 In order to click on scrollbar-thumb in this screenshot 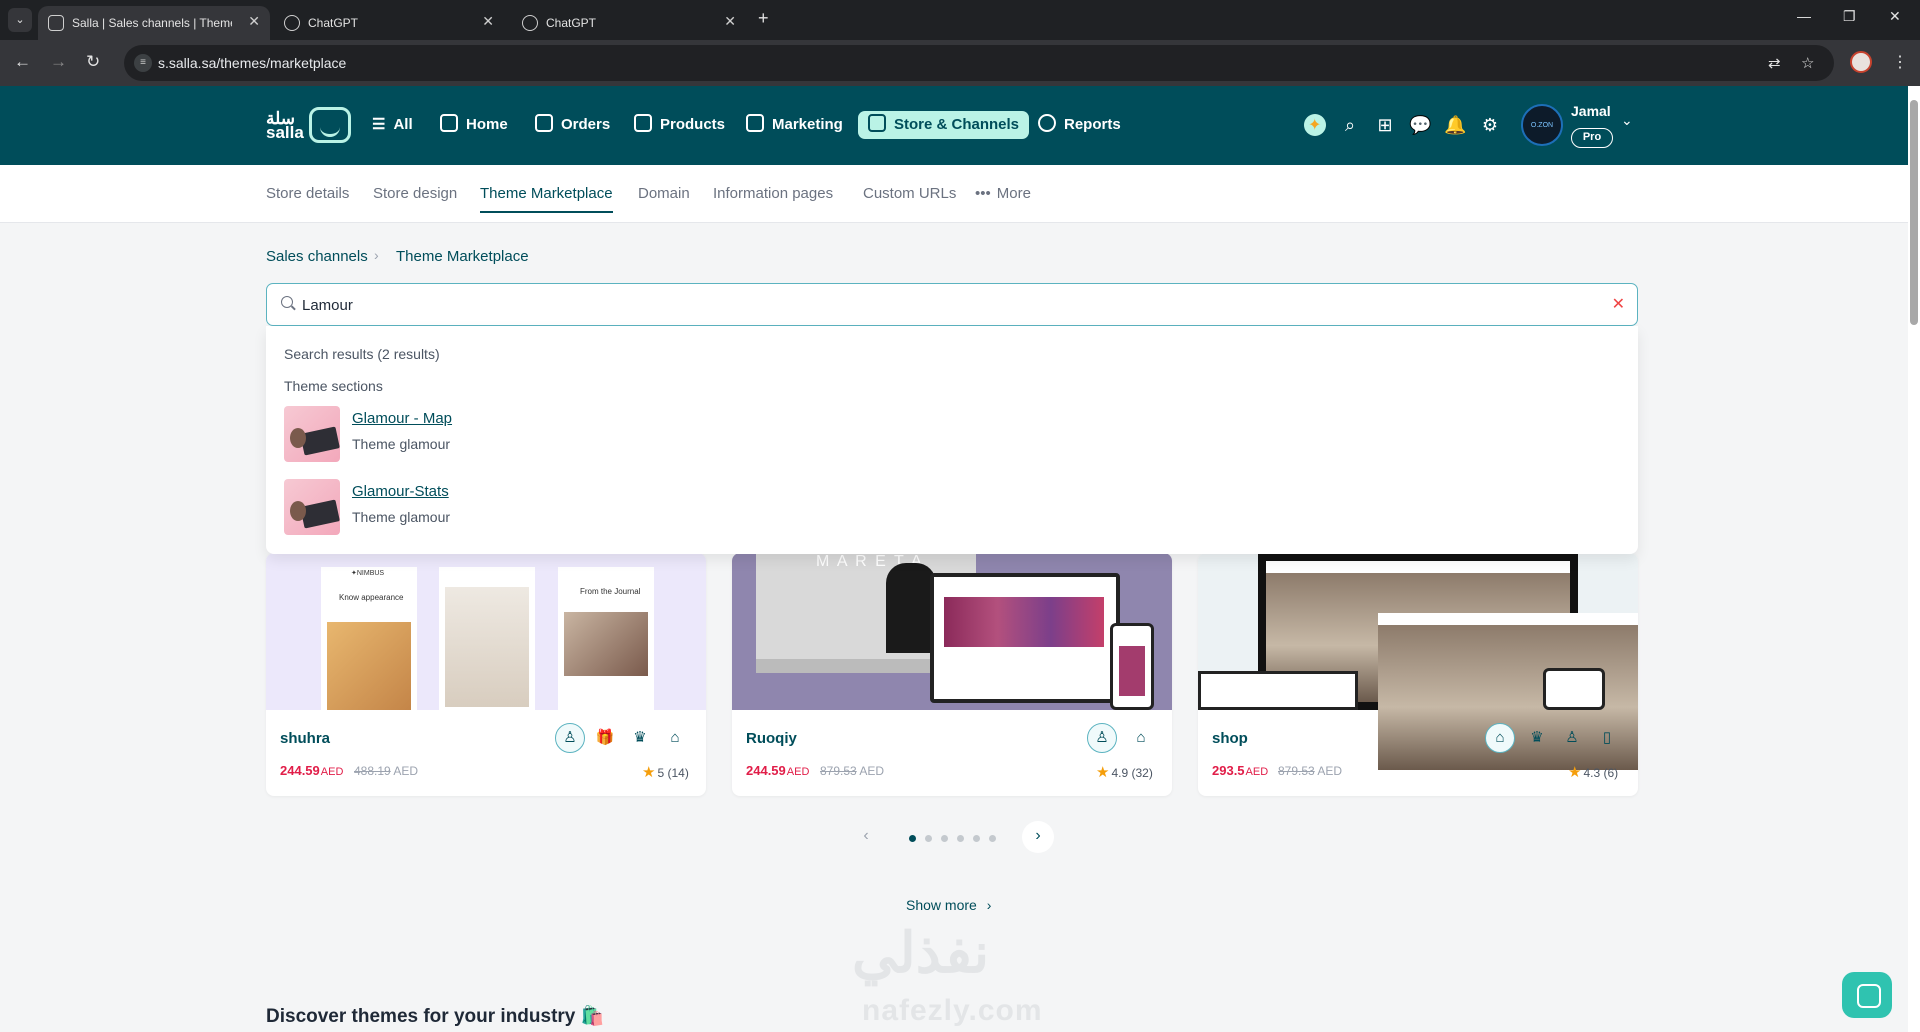, I will do `click(1914, 212)`.